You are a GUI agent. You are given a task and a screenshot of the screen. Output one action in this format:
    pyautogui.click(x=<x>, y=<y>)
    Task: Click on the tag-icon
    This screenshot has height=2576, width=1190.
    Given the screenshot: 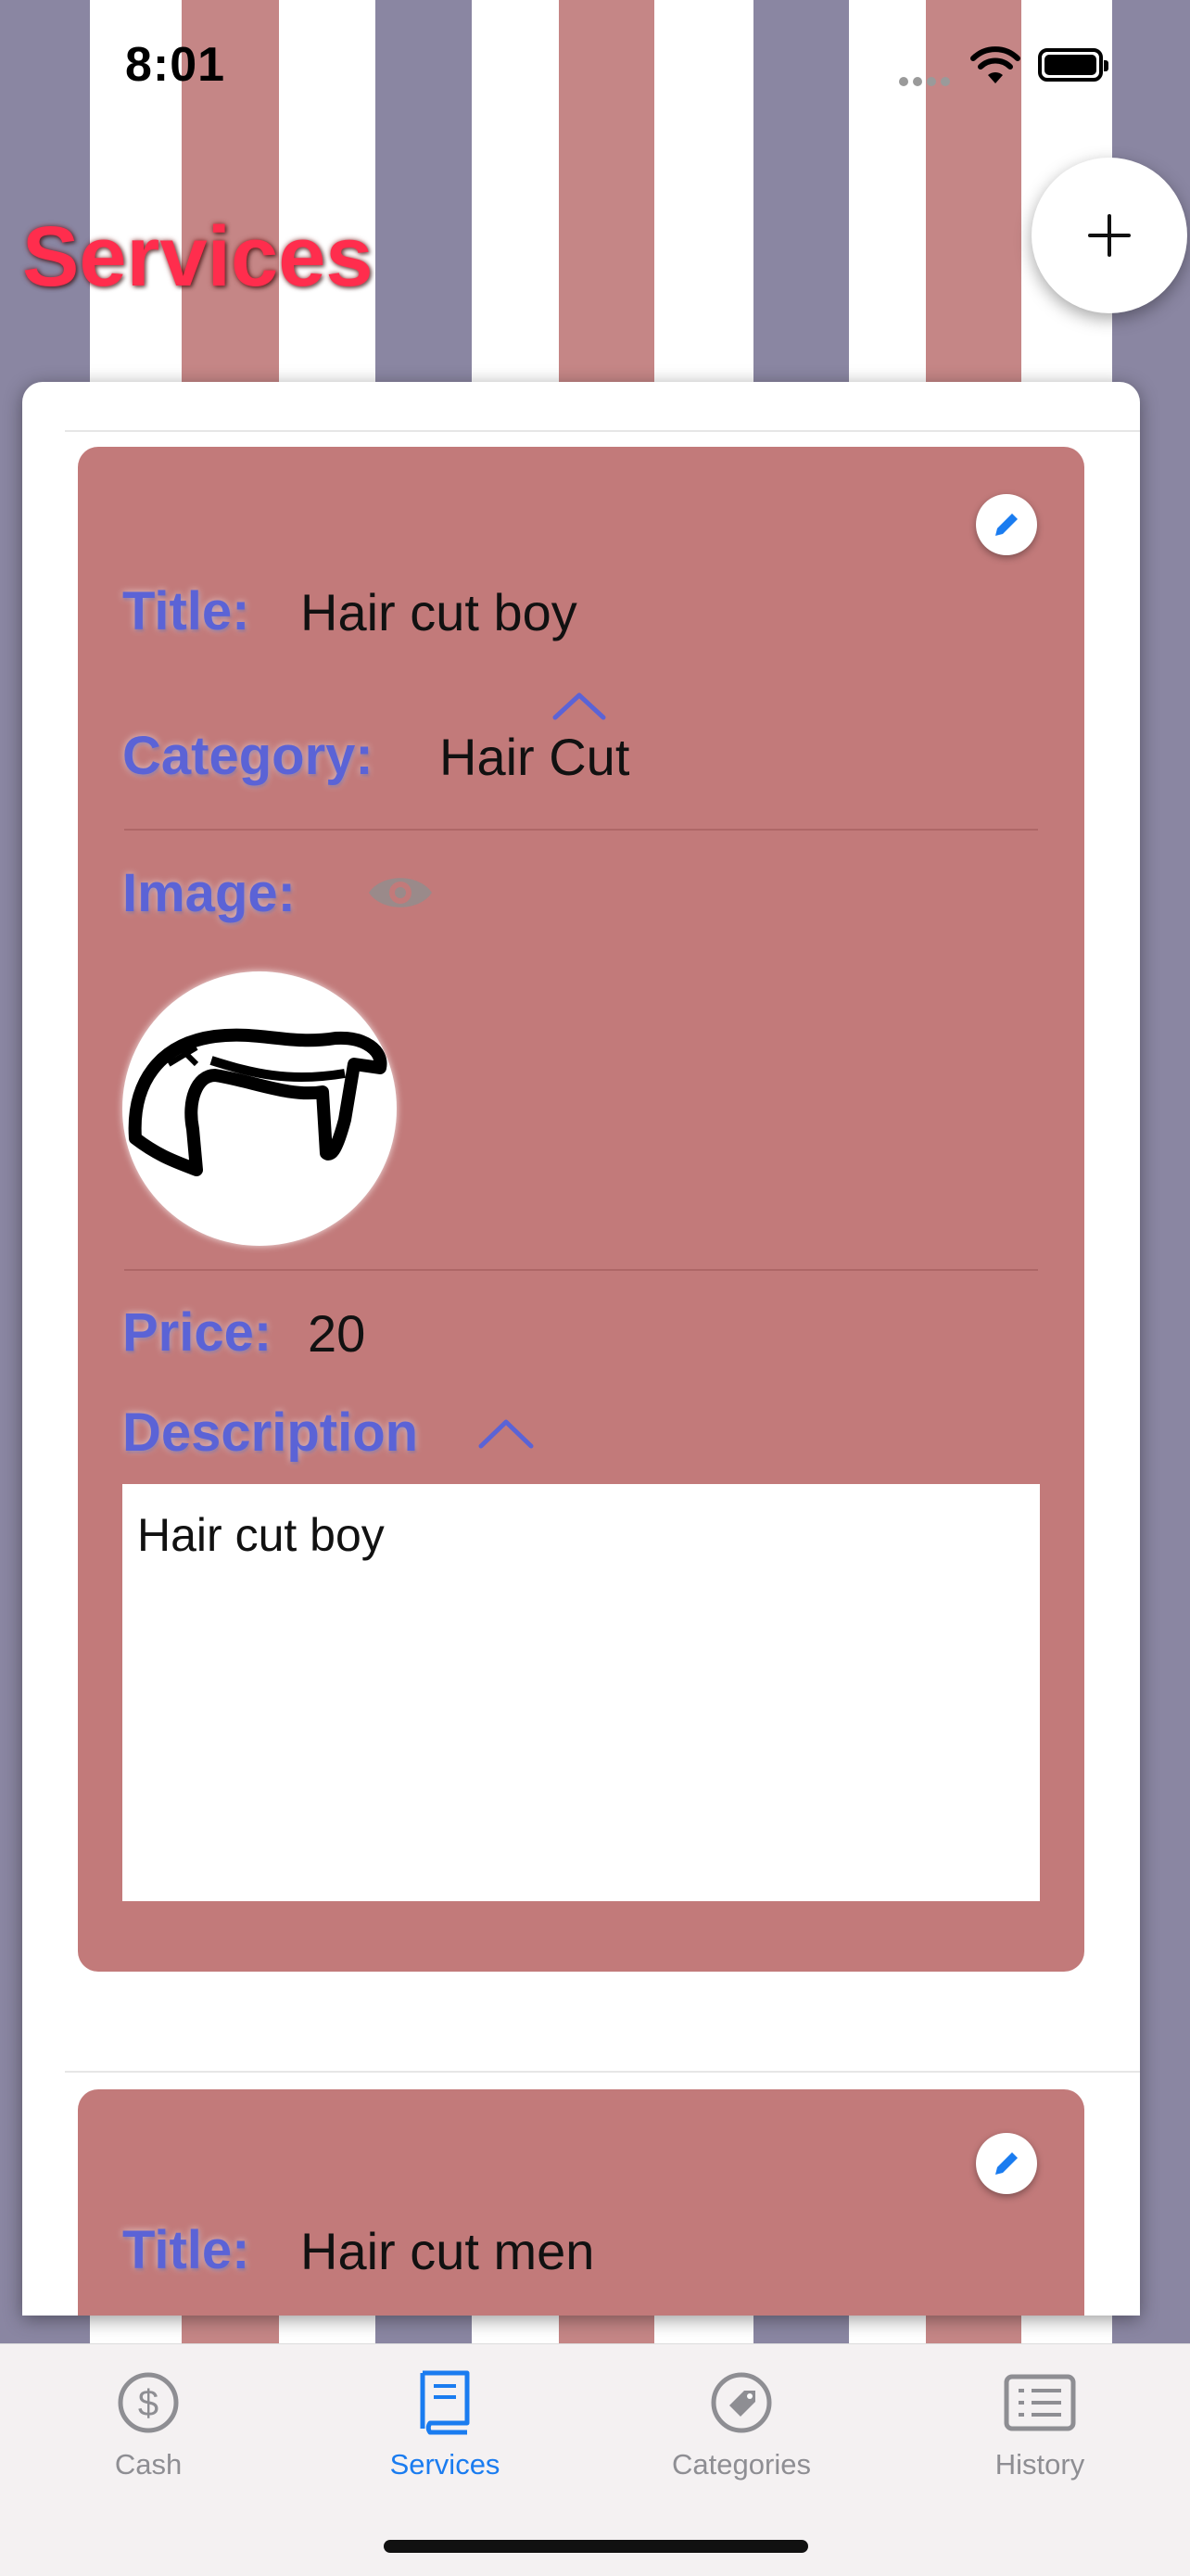 What is the action you would take?
    pyautogui.click(x=741, y=2402)
    